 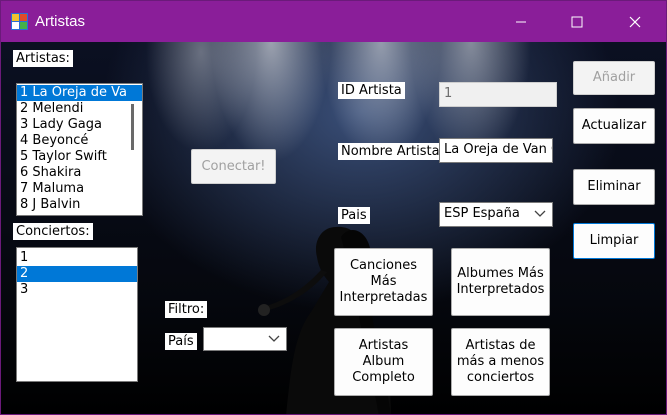 What do you see at coordinates (383, 362) in the screenshot?
I see `artistas-album-completo-button: Artistas Album Completo` at bounding box center [383, 362].